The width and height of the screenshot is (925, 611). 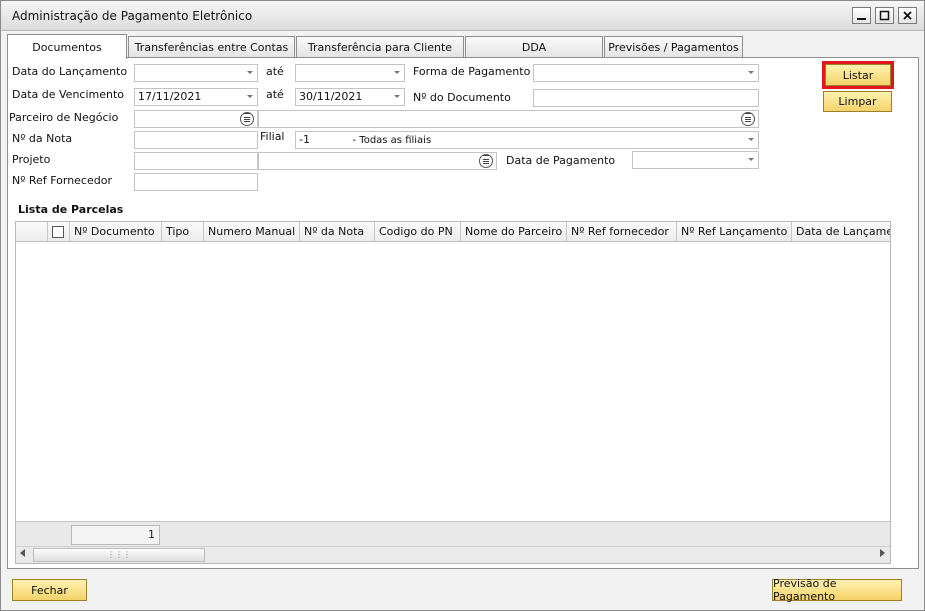 I want to click on col-numero-documento: Nº Documento, so click(x=116, y=232).